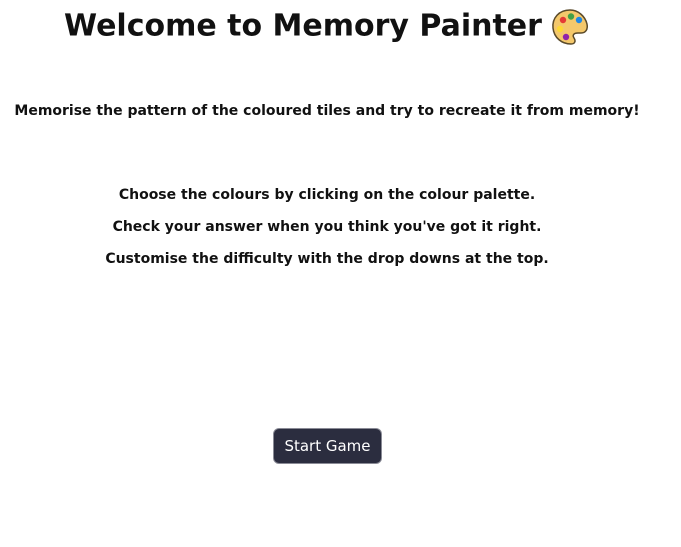 The image size is (681, 547). I want to click on page-title: Welcome to Memory Painter, so click(327, 26).